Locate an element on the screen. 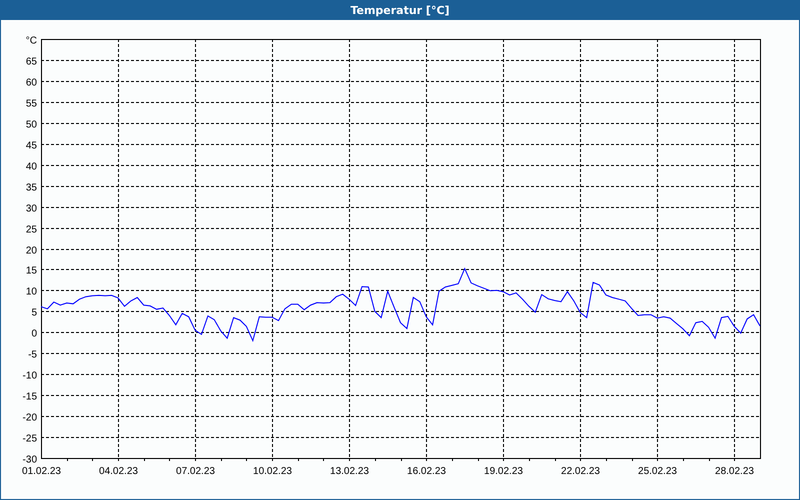  axis-tick-label: -10 is located at coordinates (29, 376).